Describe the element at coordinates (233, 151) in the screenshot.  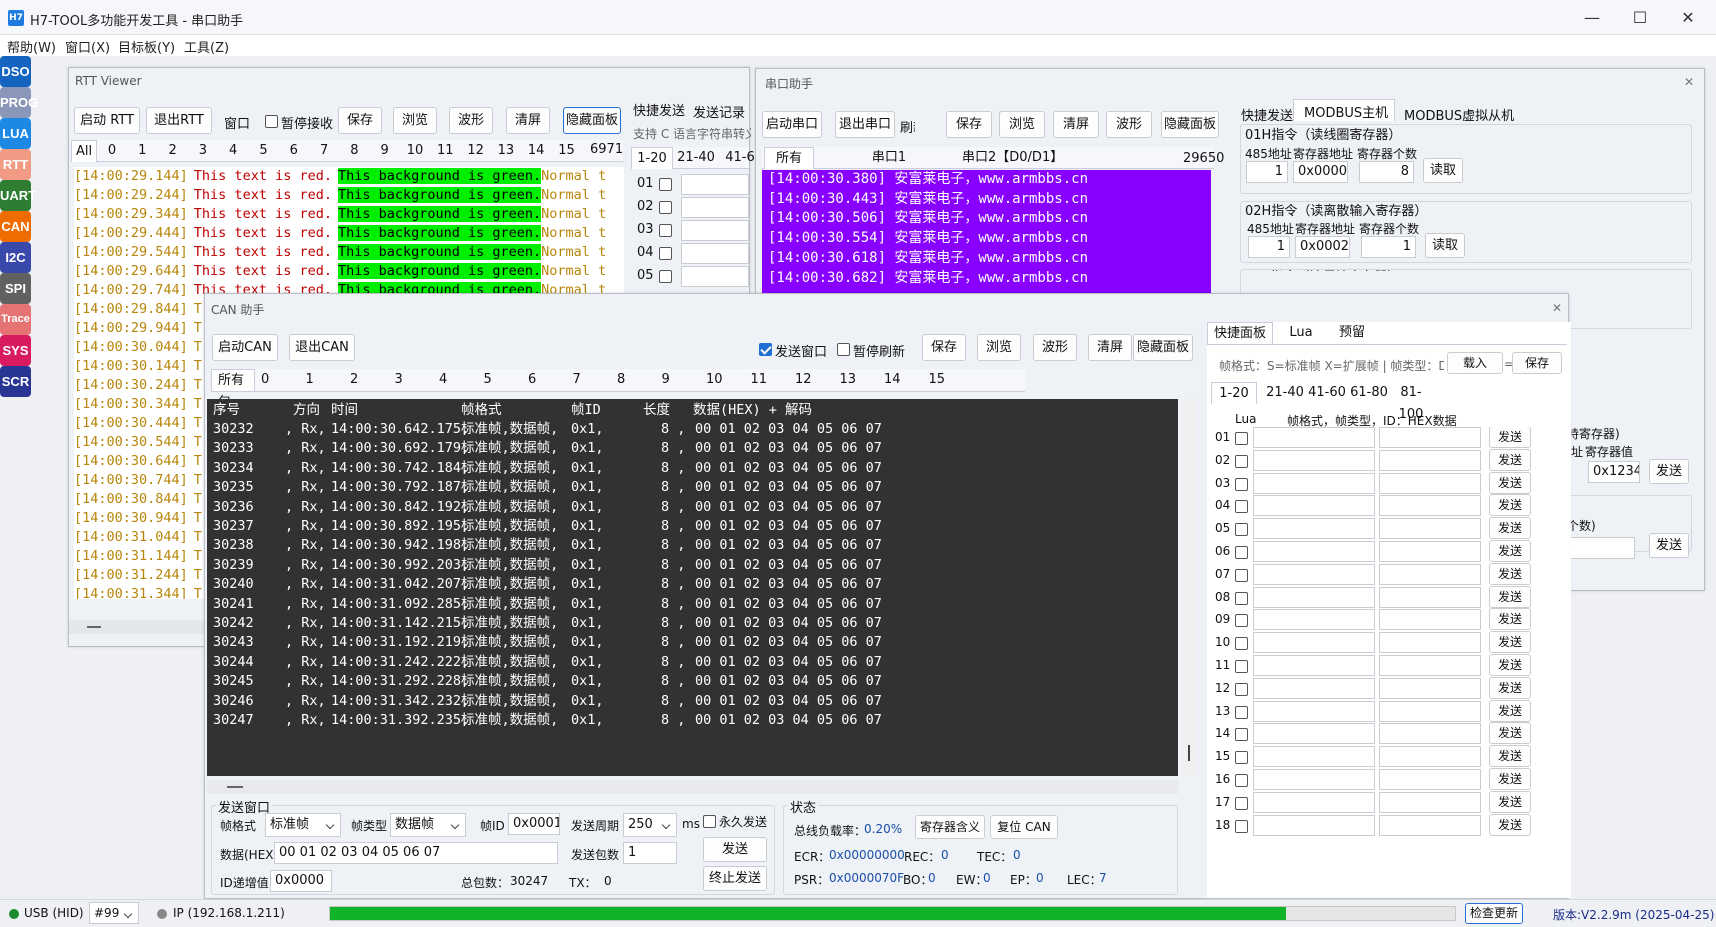
I see `rtt-tab-4: 4` at that location.